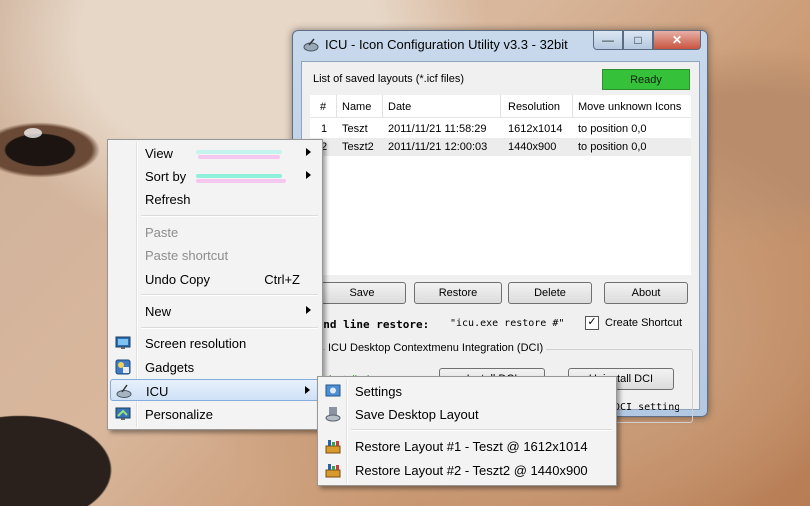  I want to click on wallpaper-detail, so click(33, 133).